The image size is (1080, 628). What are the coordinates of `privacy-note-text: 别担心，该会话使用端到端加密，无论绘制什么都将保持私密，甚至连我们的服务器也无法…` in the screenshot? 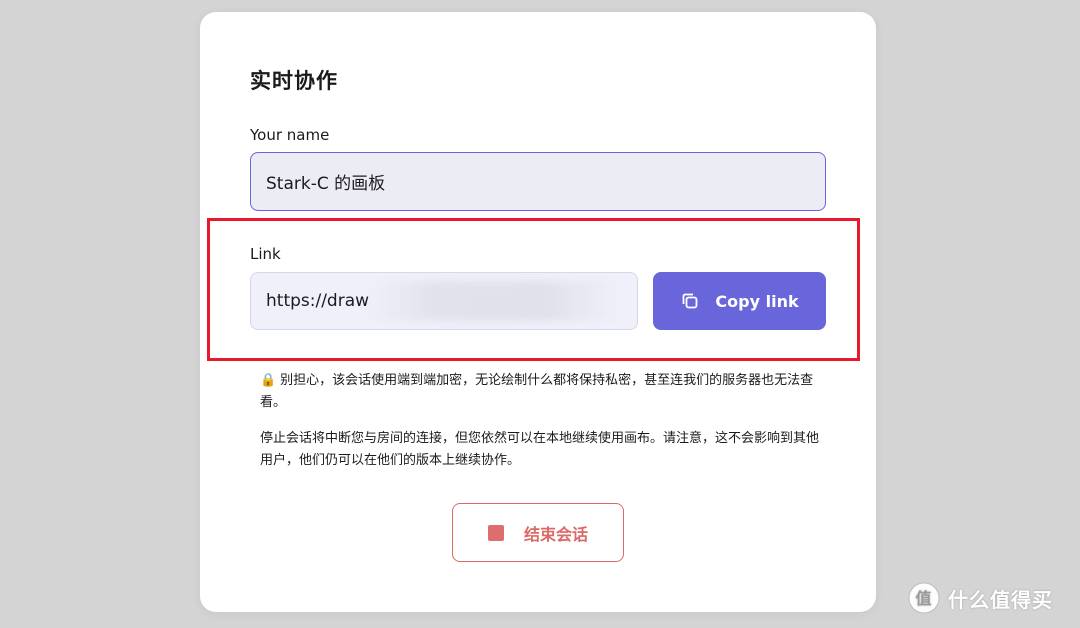 It's located at (537, 391).